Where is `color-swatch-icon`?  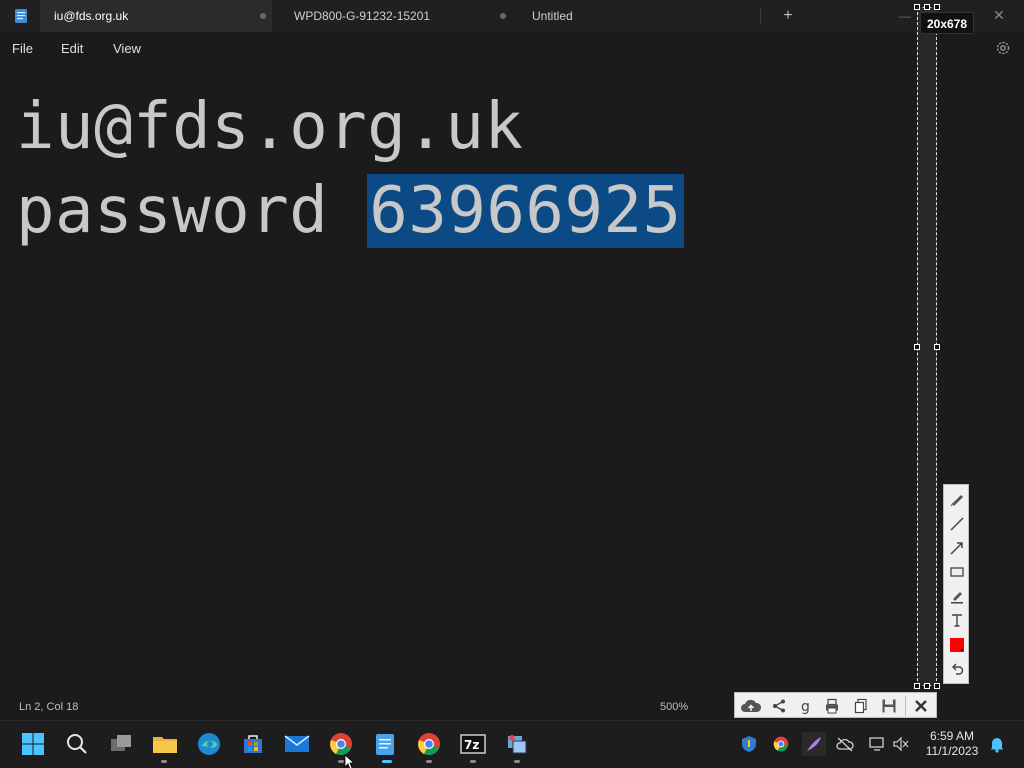
color-swatch-icon is located at coordinates (957, 645).